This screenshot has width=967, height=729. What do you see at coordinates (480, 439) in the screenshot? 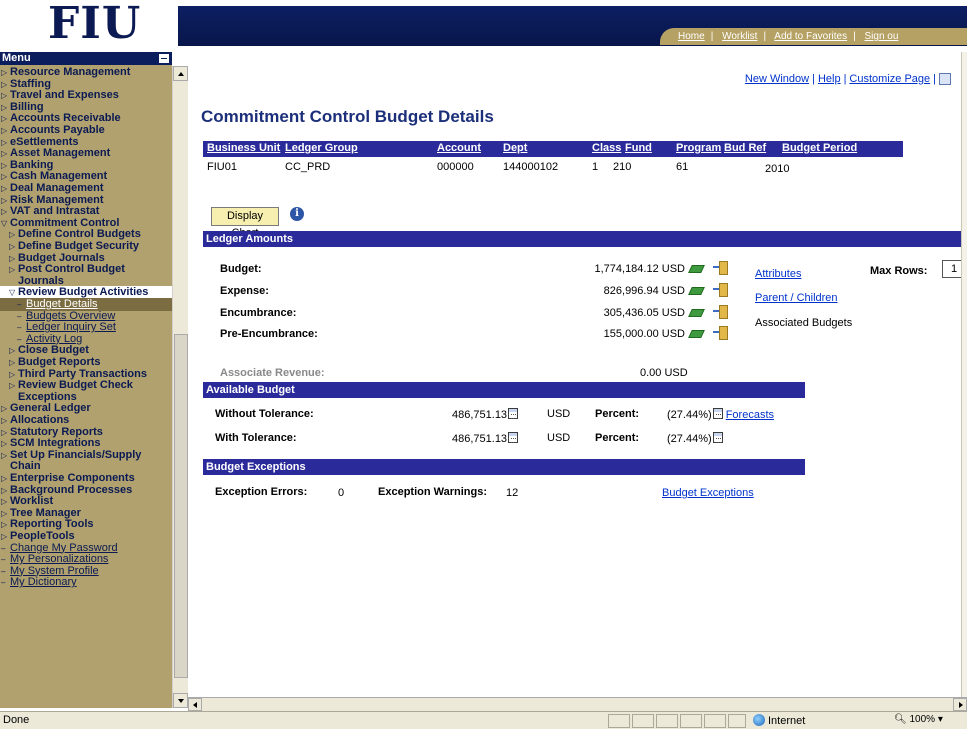
I see `with-tolerance-amount: 486,751.13` at bounding box center [480, 439].